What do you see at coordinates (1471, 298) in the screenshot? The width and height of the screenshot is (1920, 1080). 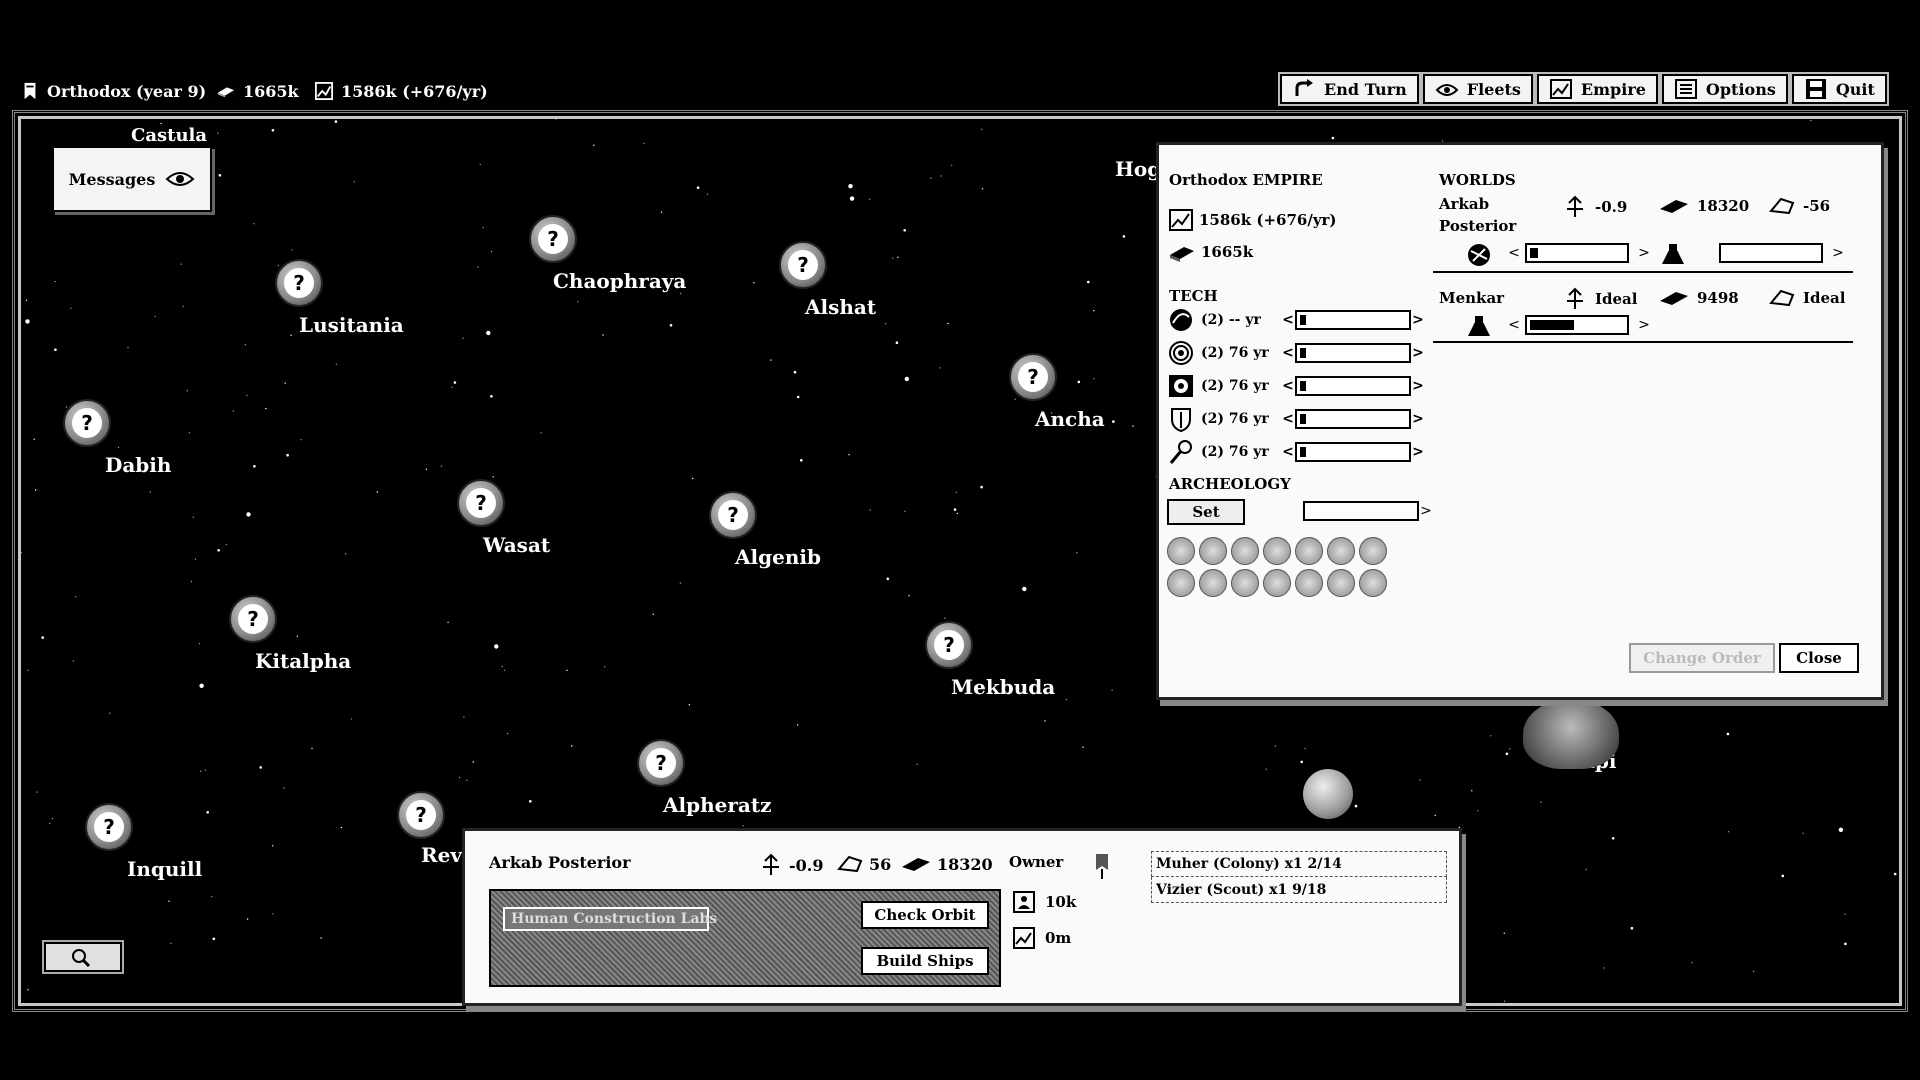 I see `world-name-line1: Menkar` at bounding box center [1471, 298].